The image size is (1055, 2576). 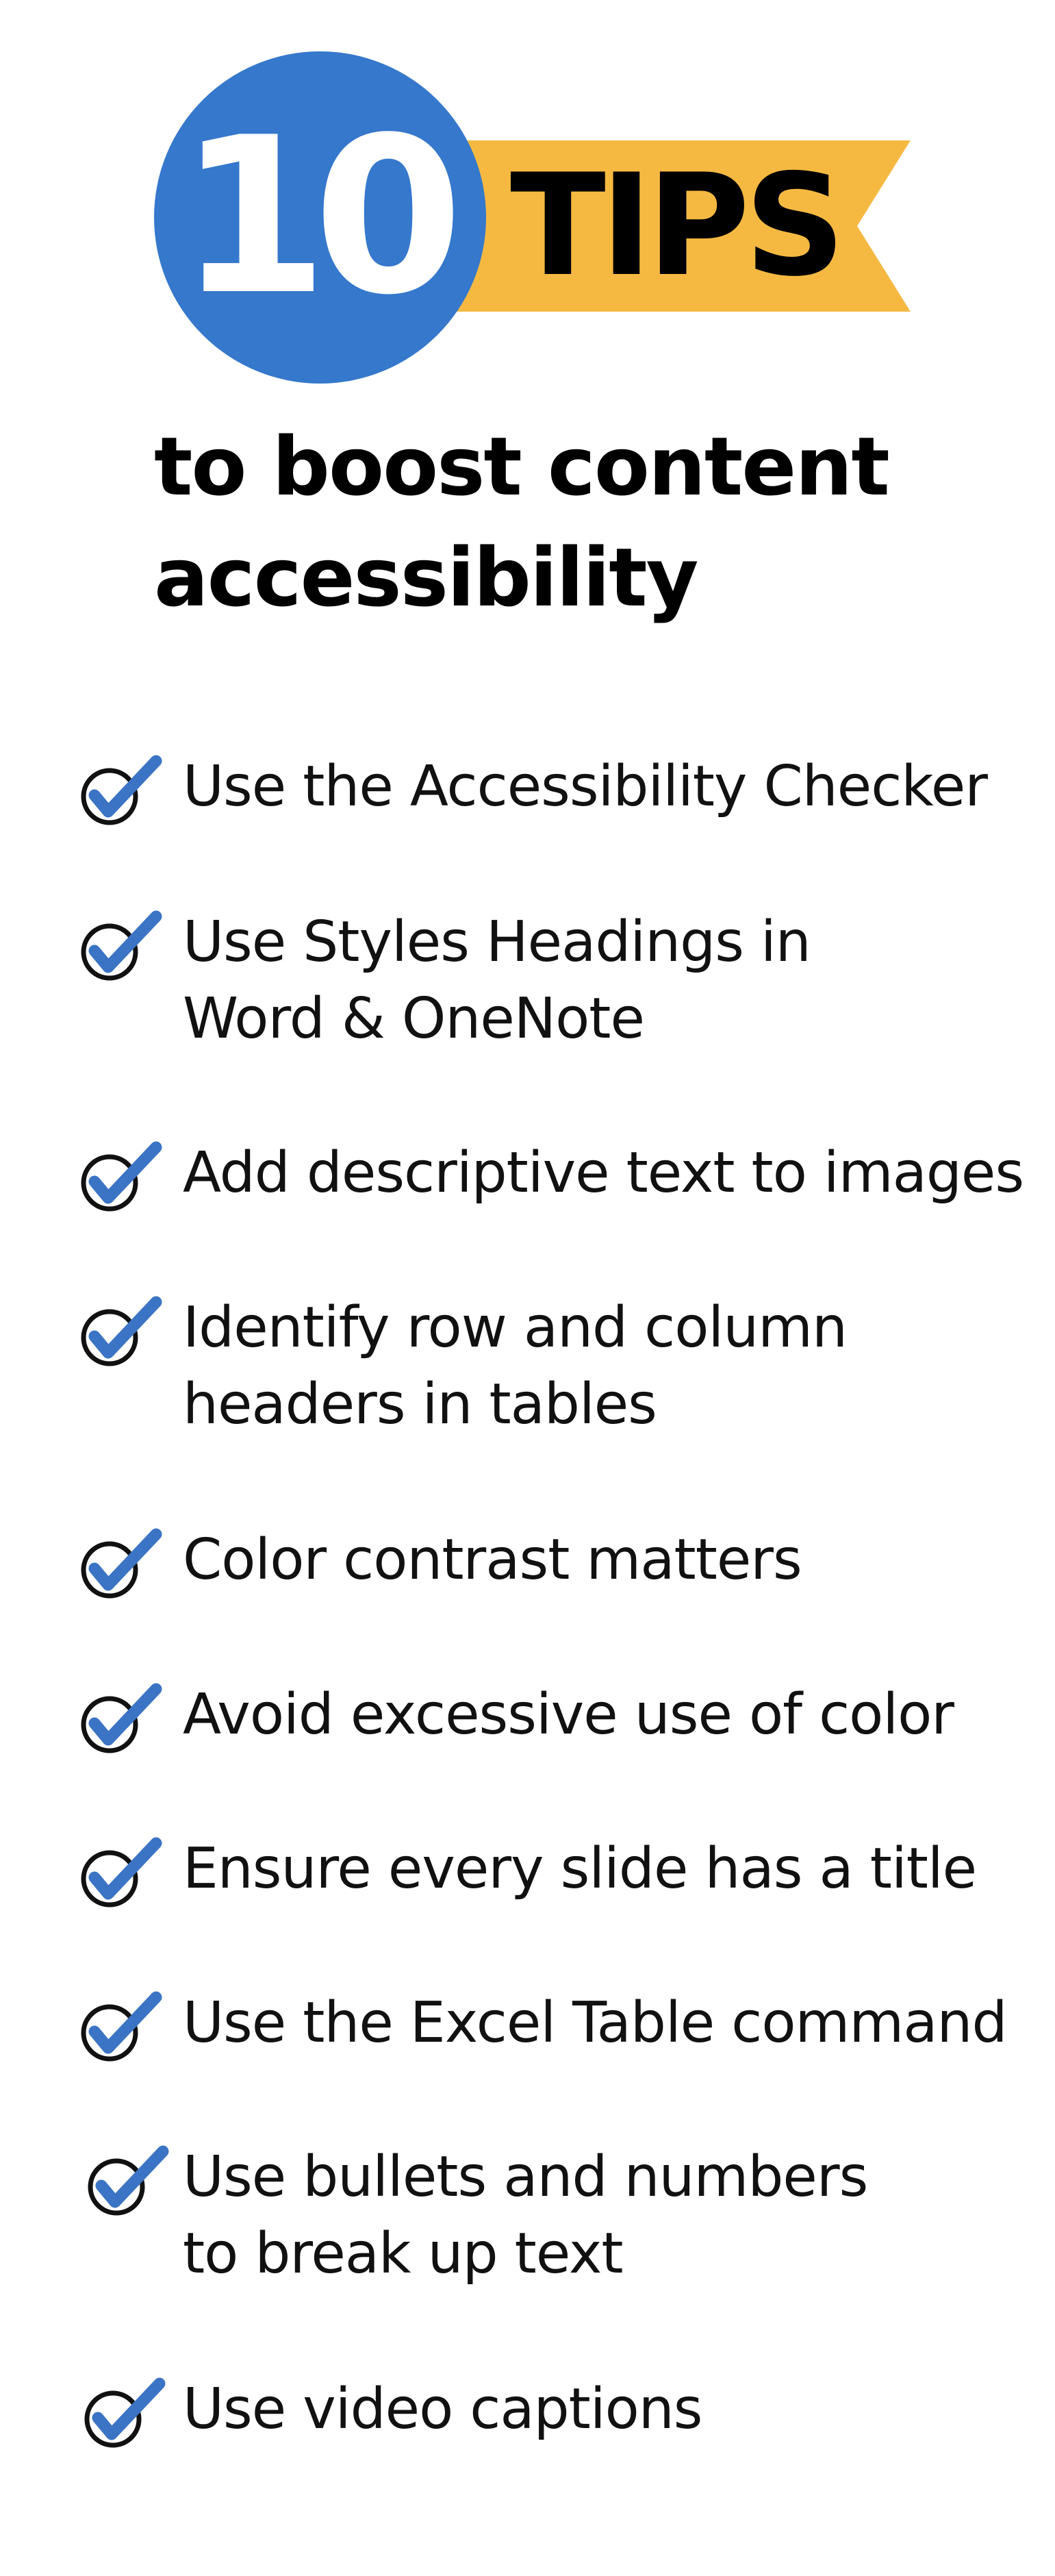 I want to click on tip-text: Use video captions, so click(x=614, y=2409).